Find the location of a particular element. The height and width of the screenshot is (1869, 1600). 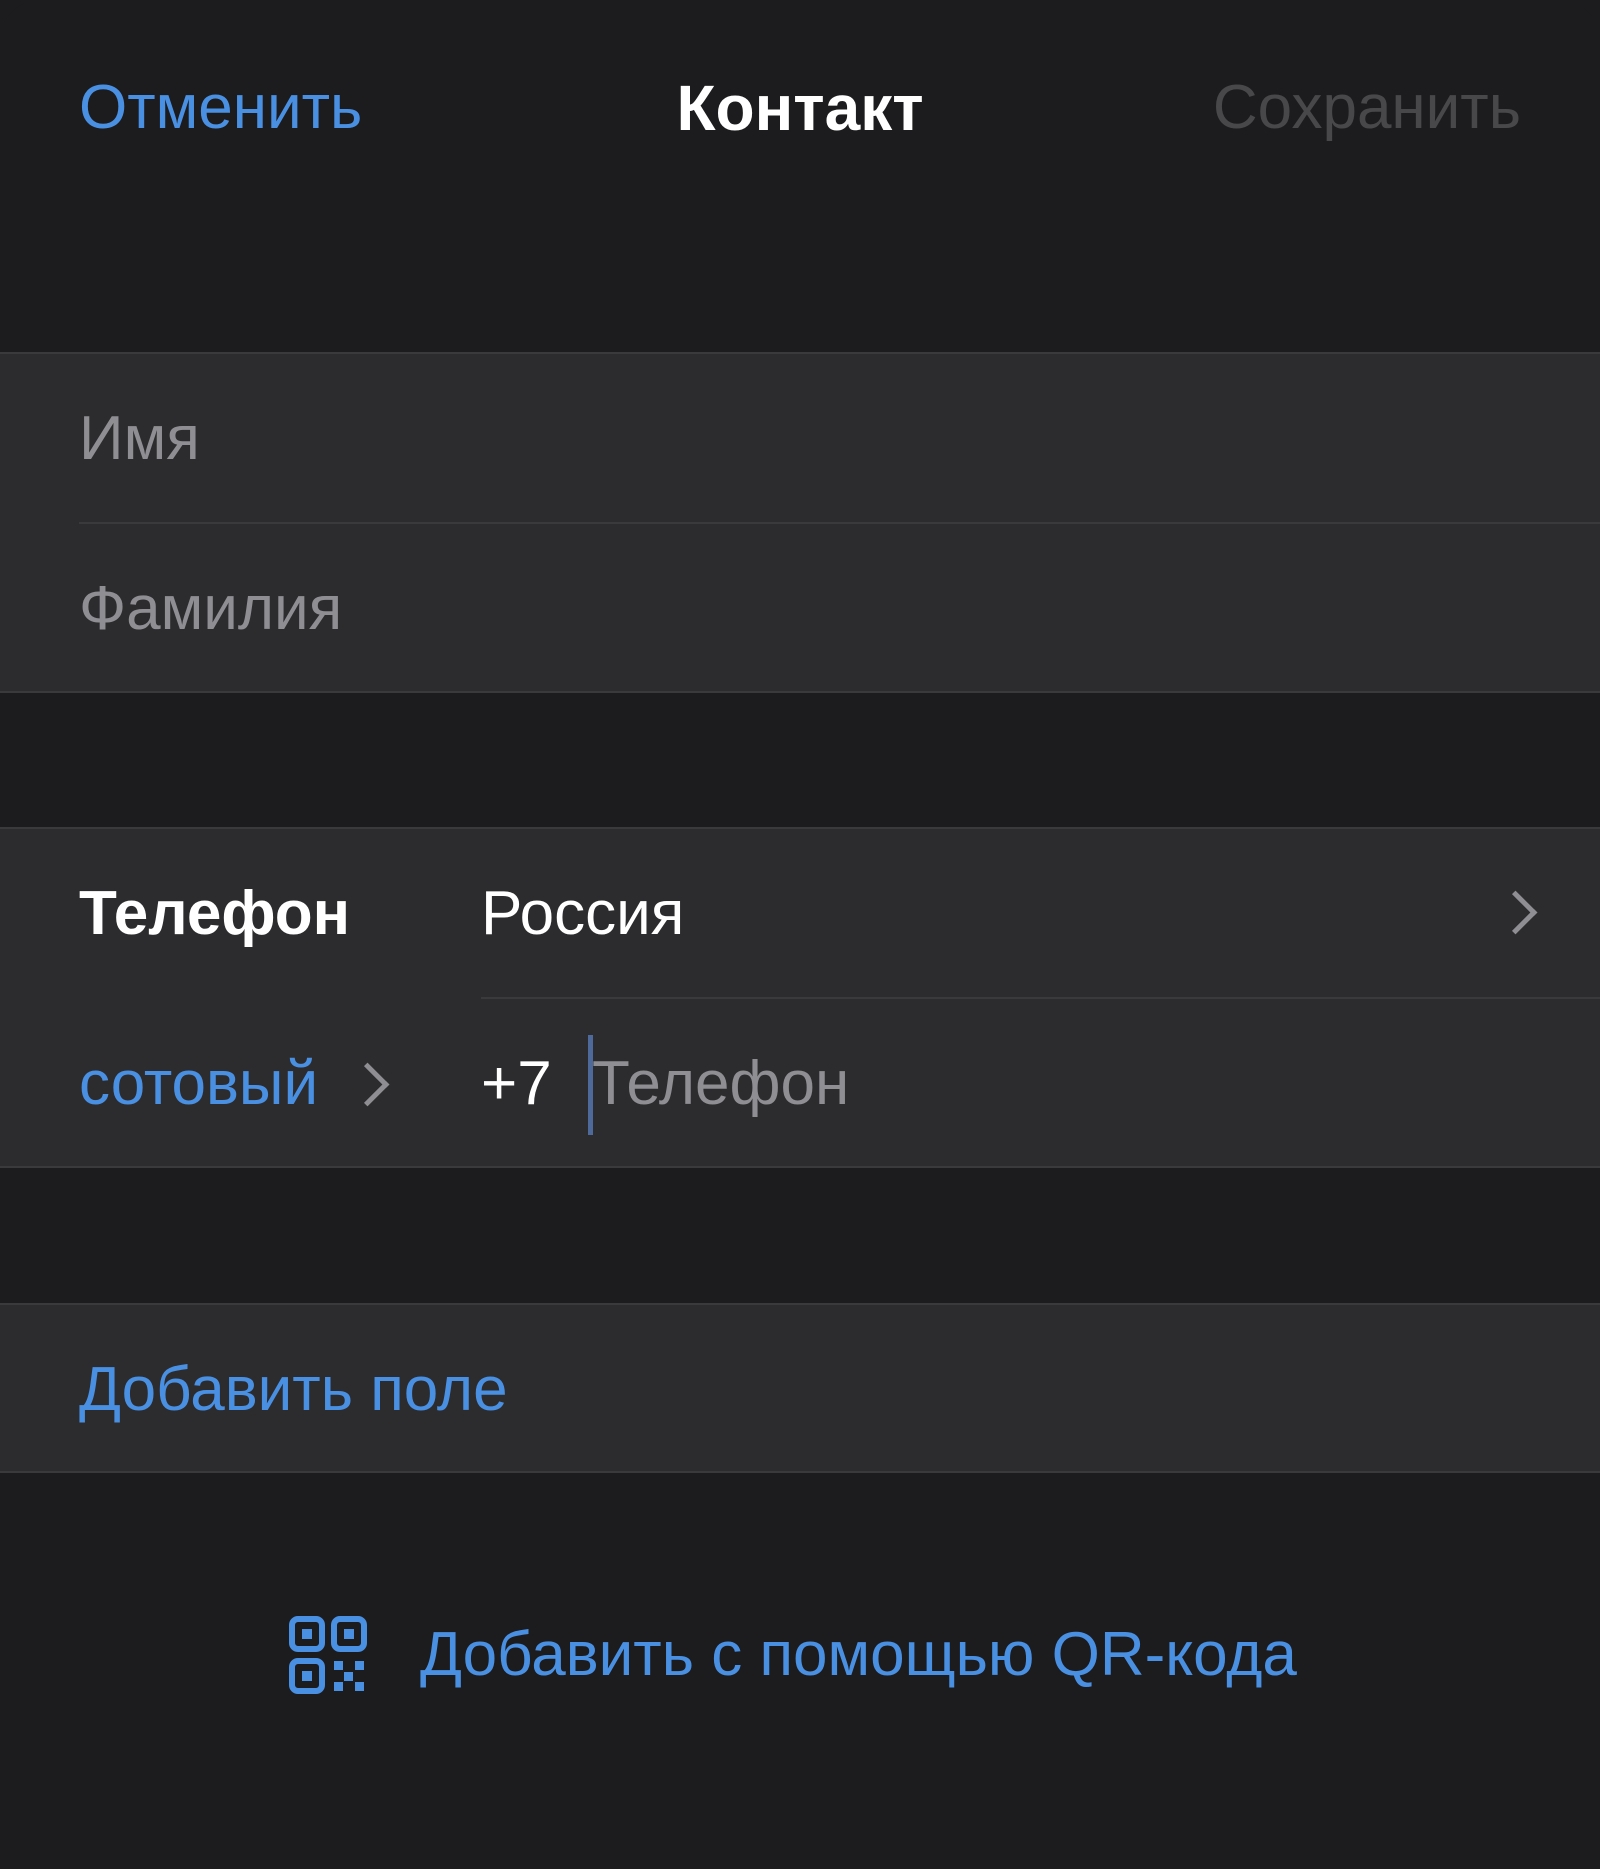

first-name-placeholder: Имя is located at coordinates (139, 438).